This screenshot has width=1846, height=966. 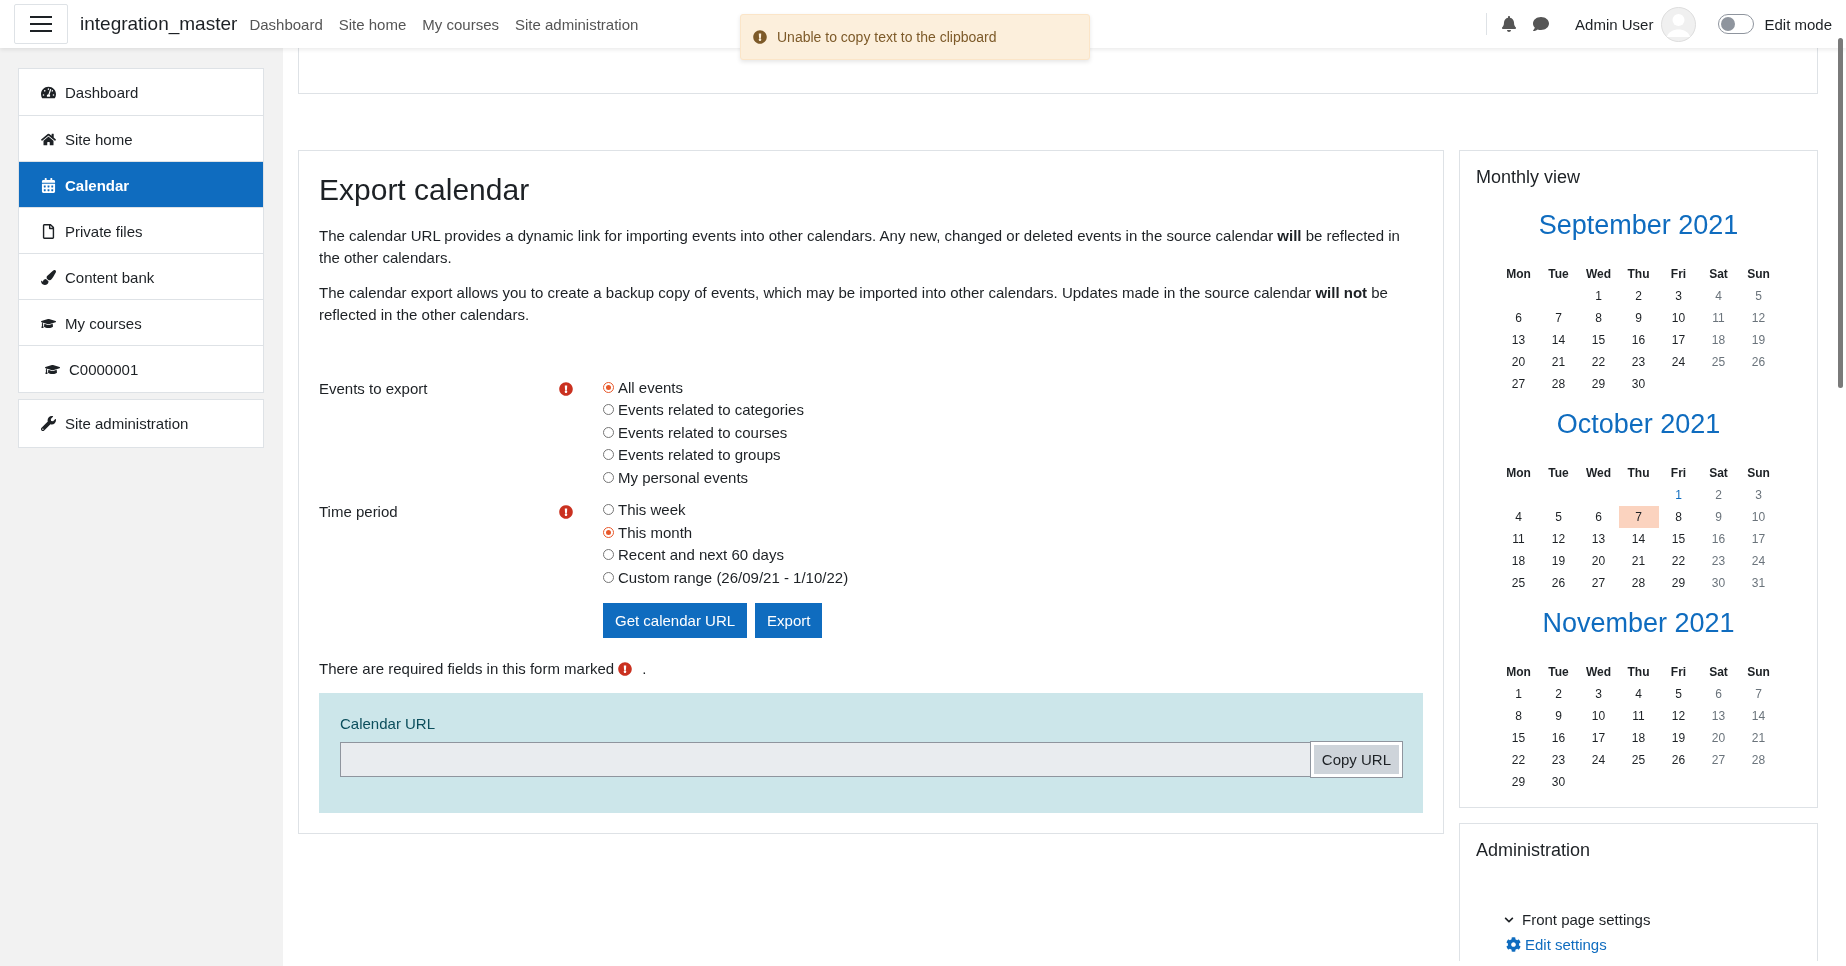 What do you see at coordinates (1758, 495) in the screenshot?
I see `calendar-day: 3` at bounding box center [1758, 495].